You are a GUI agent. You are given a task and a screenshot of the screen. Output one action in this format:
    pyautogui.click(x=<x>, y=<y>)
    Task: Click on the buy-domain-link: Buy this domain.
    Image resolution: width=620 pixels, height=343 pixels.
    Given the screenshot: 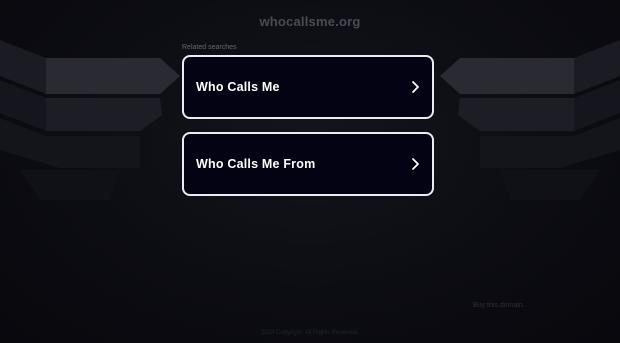 What is the action you would take?
    pyautogui.click(x=499, y=305)
    